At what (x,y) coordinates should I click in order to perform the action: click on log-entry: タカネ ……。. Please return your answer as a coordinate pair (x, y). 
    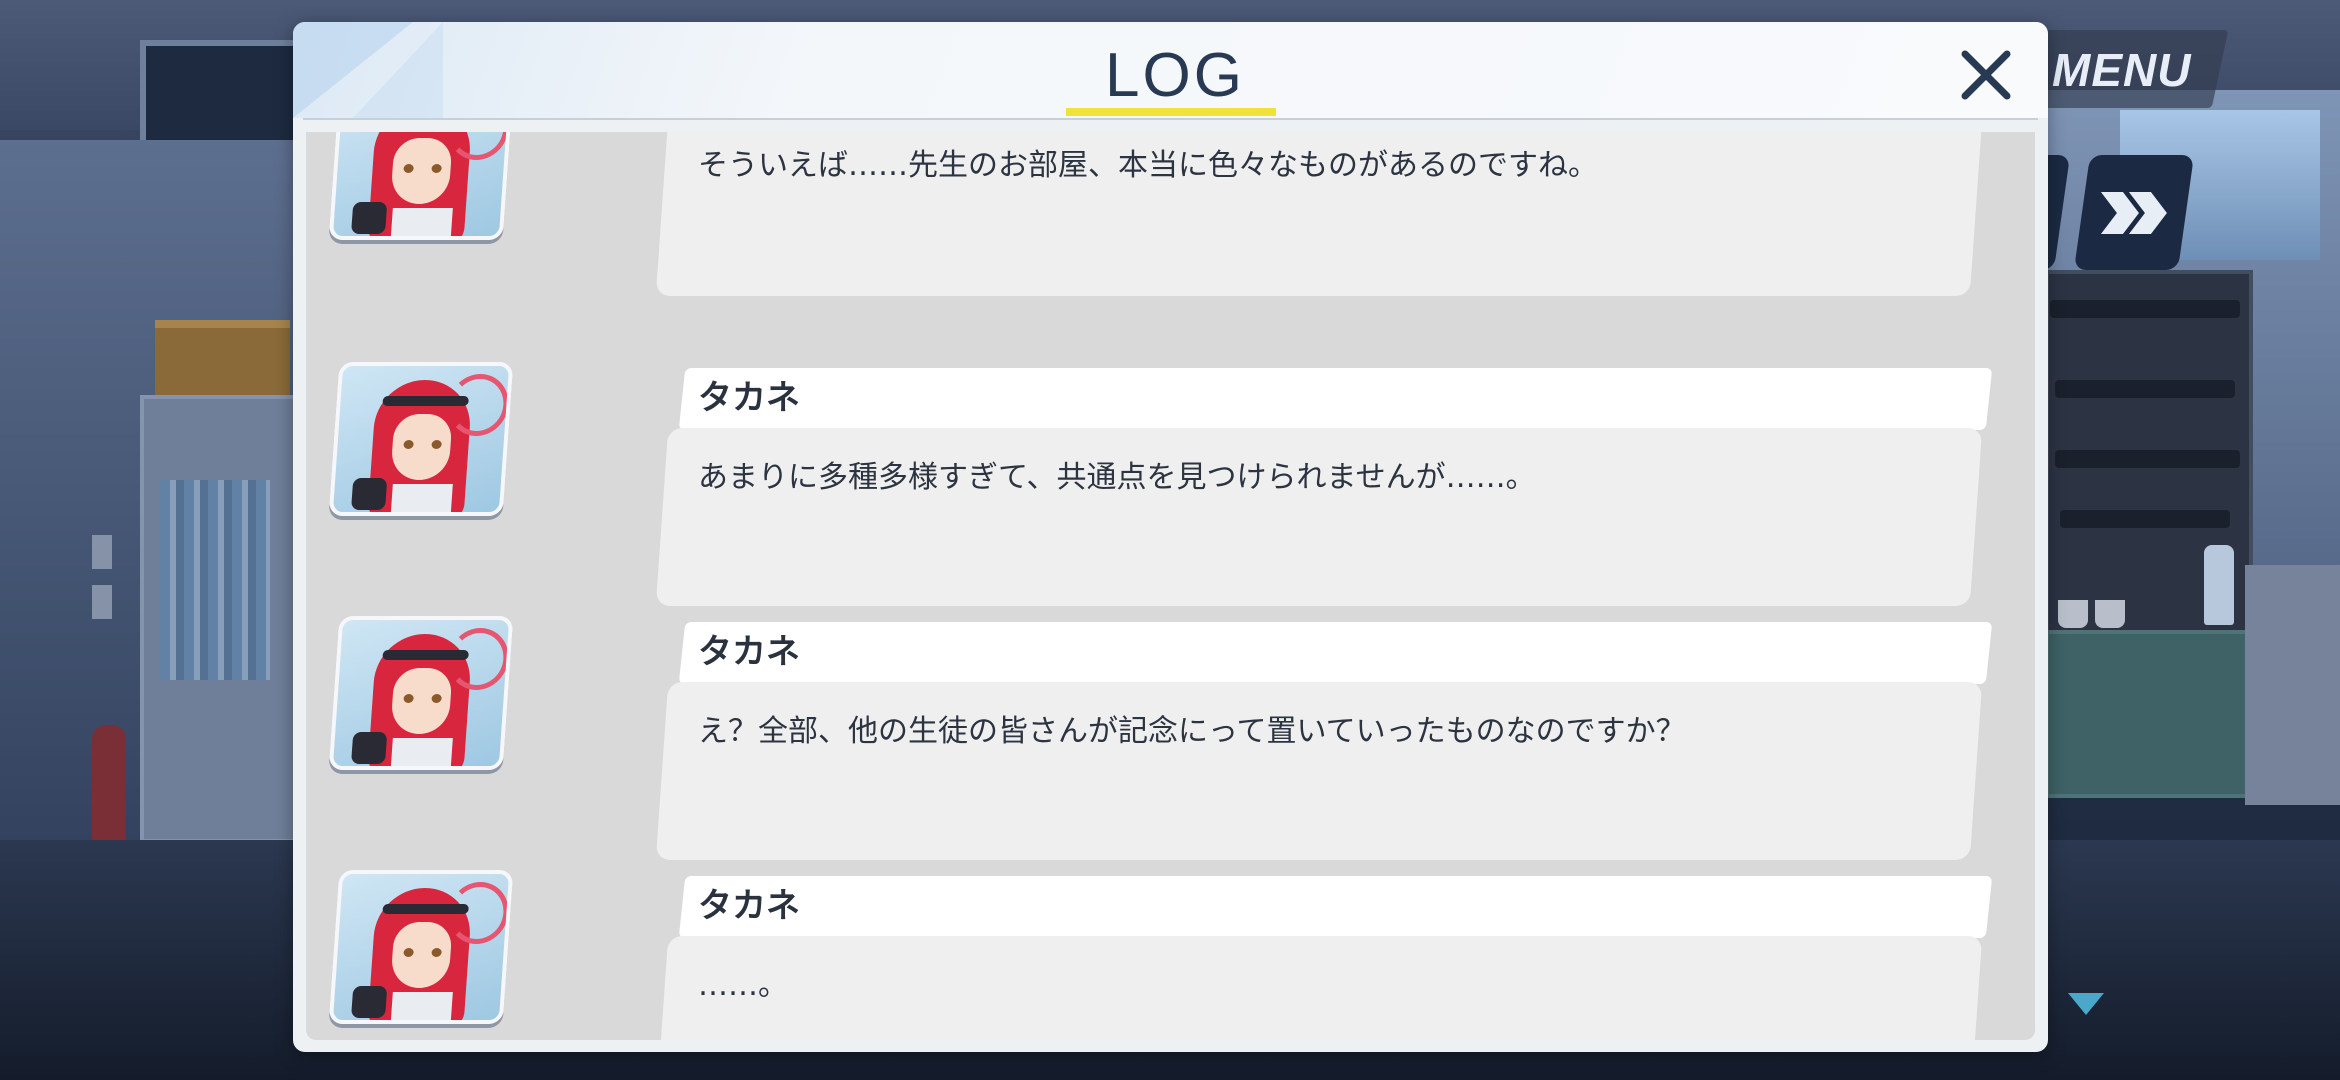
    Looking at the image, I should click on (1170, 955).